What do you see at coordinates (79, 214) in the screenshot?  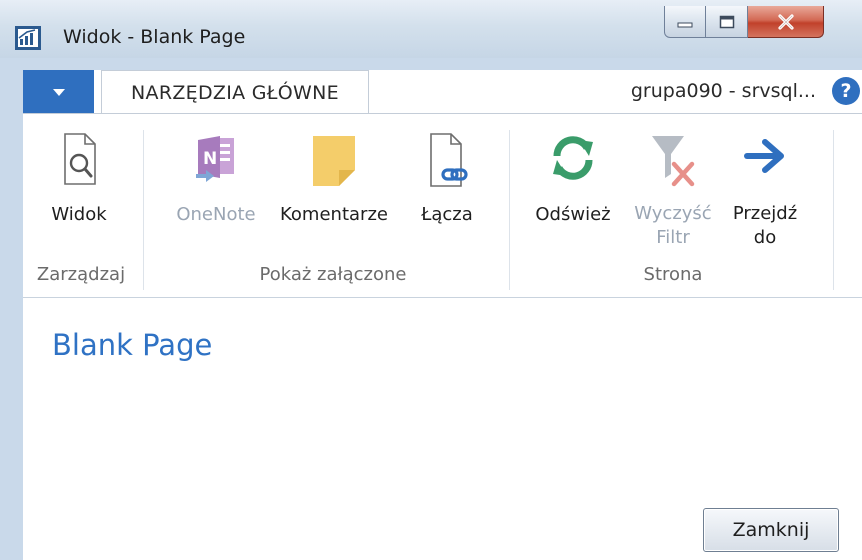 I see `view-button-label: Widok` at bounding box center [79, 214].